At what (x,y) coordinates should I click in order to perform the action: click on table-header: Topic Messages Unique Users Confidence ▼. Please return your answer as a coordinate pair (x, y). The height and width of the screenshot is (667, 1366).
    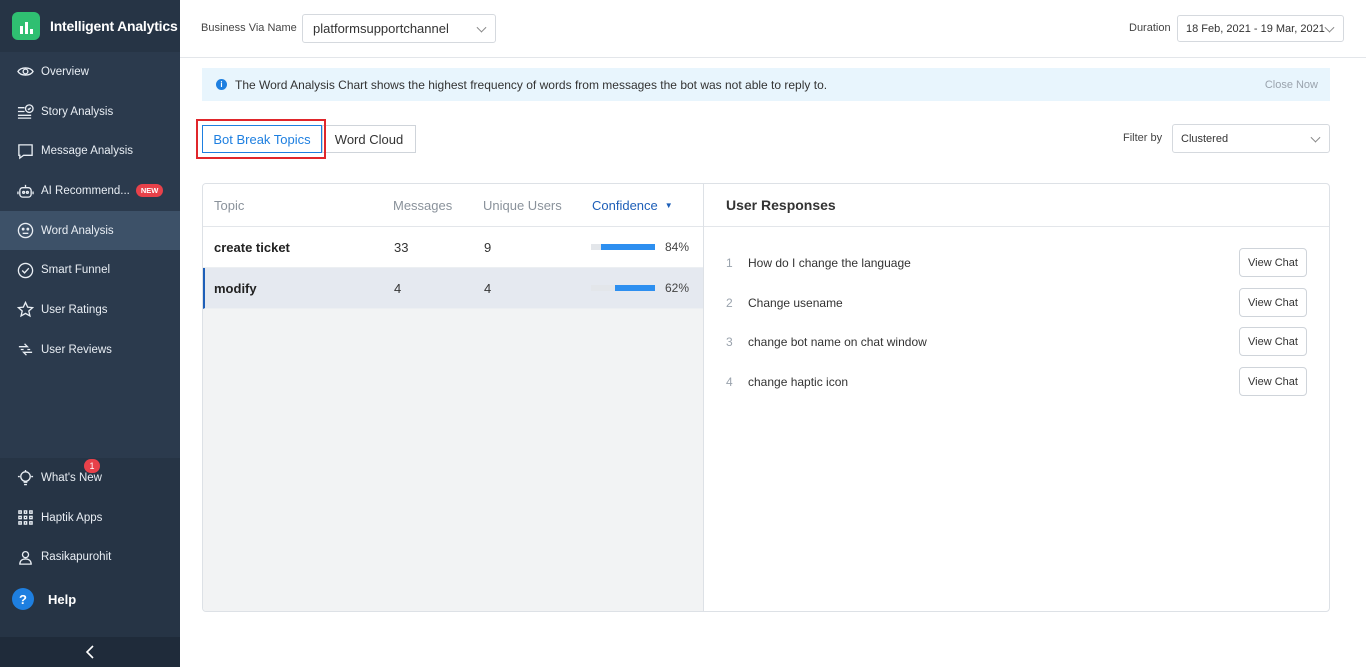
    Looking at the image, I should click on (453, 205).